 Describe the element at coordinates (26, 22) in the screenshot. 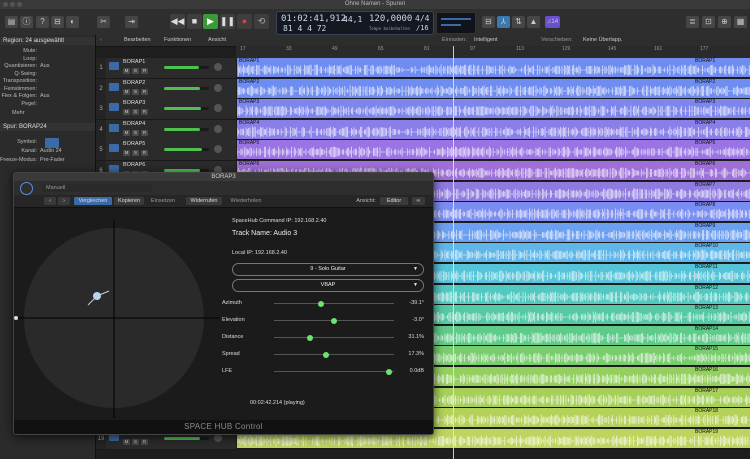

I see `inspector-button: ⓘ` at that location.